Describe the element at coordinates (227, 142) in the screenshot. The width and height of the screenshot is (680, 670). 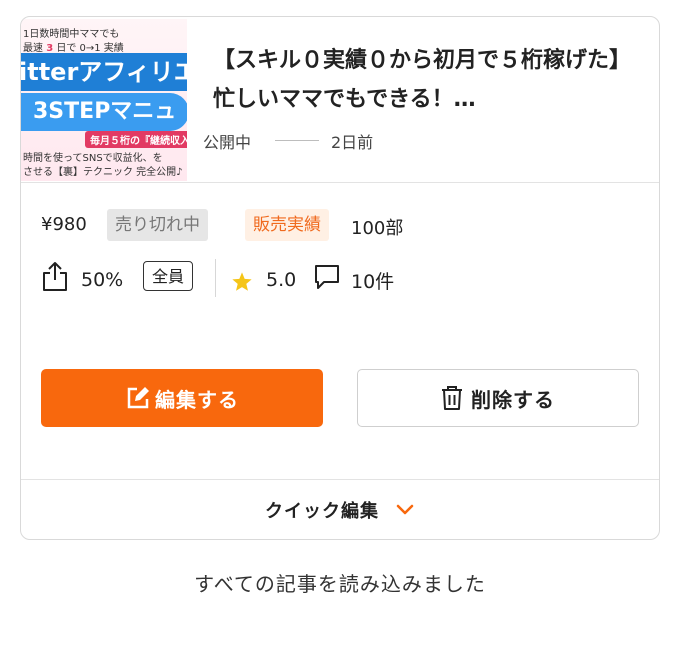
I see `publish-status: 公開中` at that location.